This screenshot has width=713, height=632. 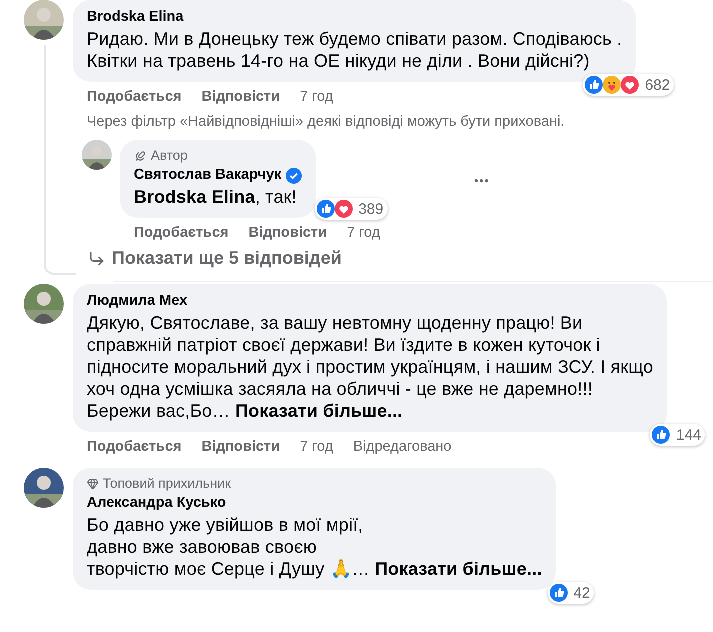 I want to click on reaction-count: 682, so click(x=657, y=85).